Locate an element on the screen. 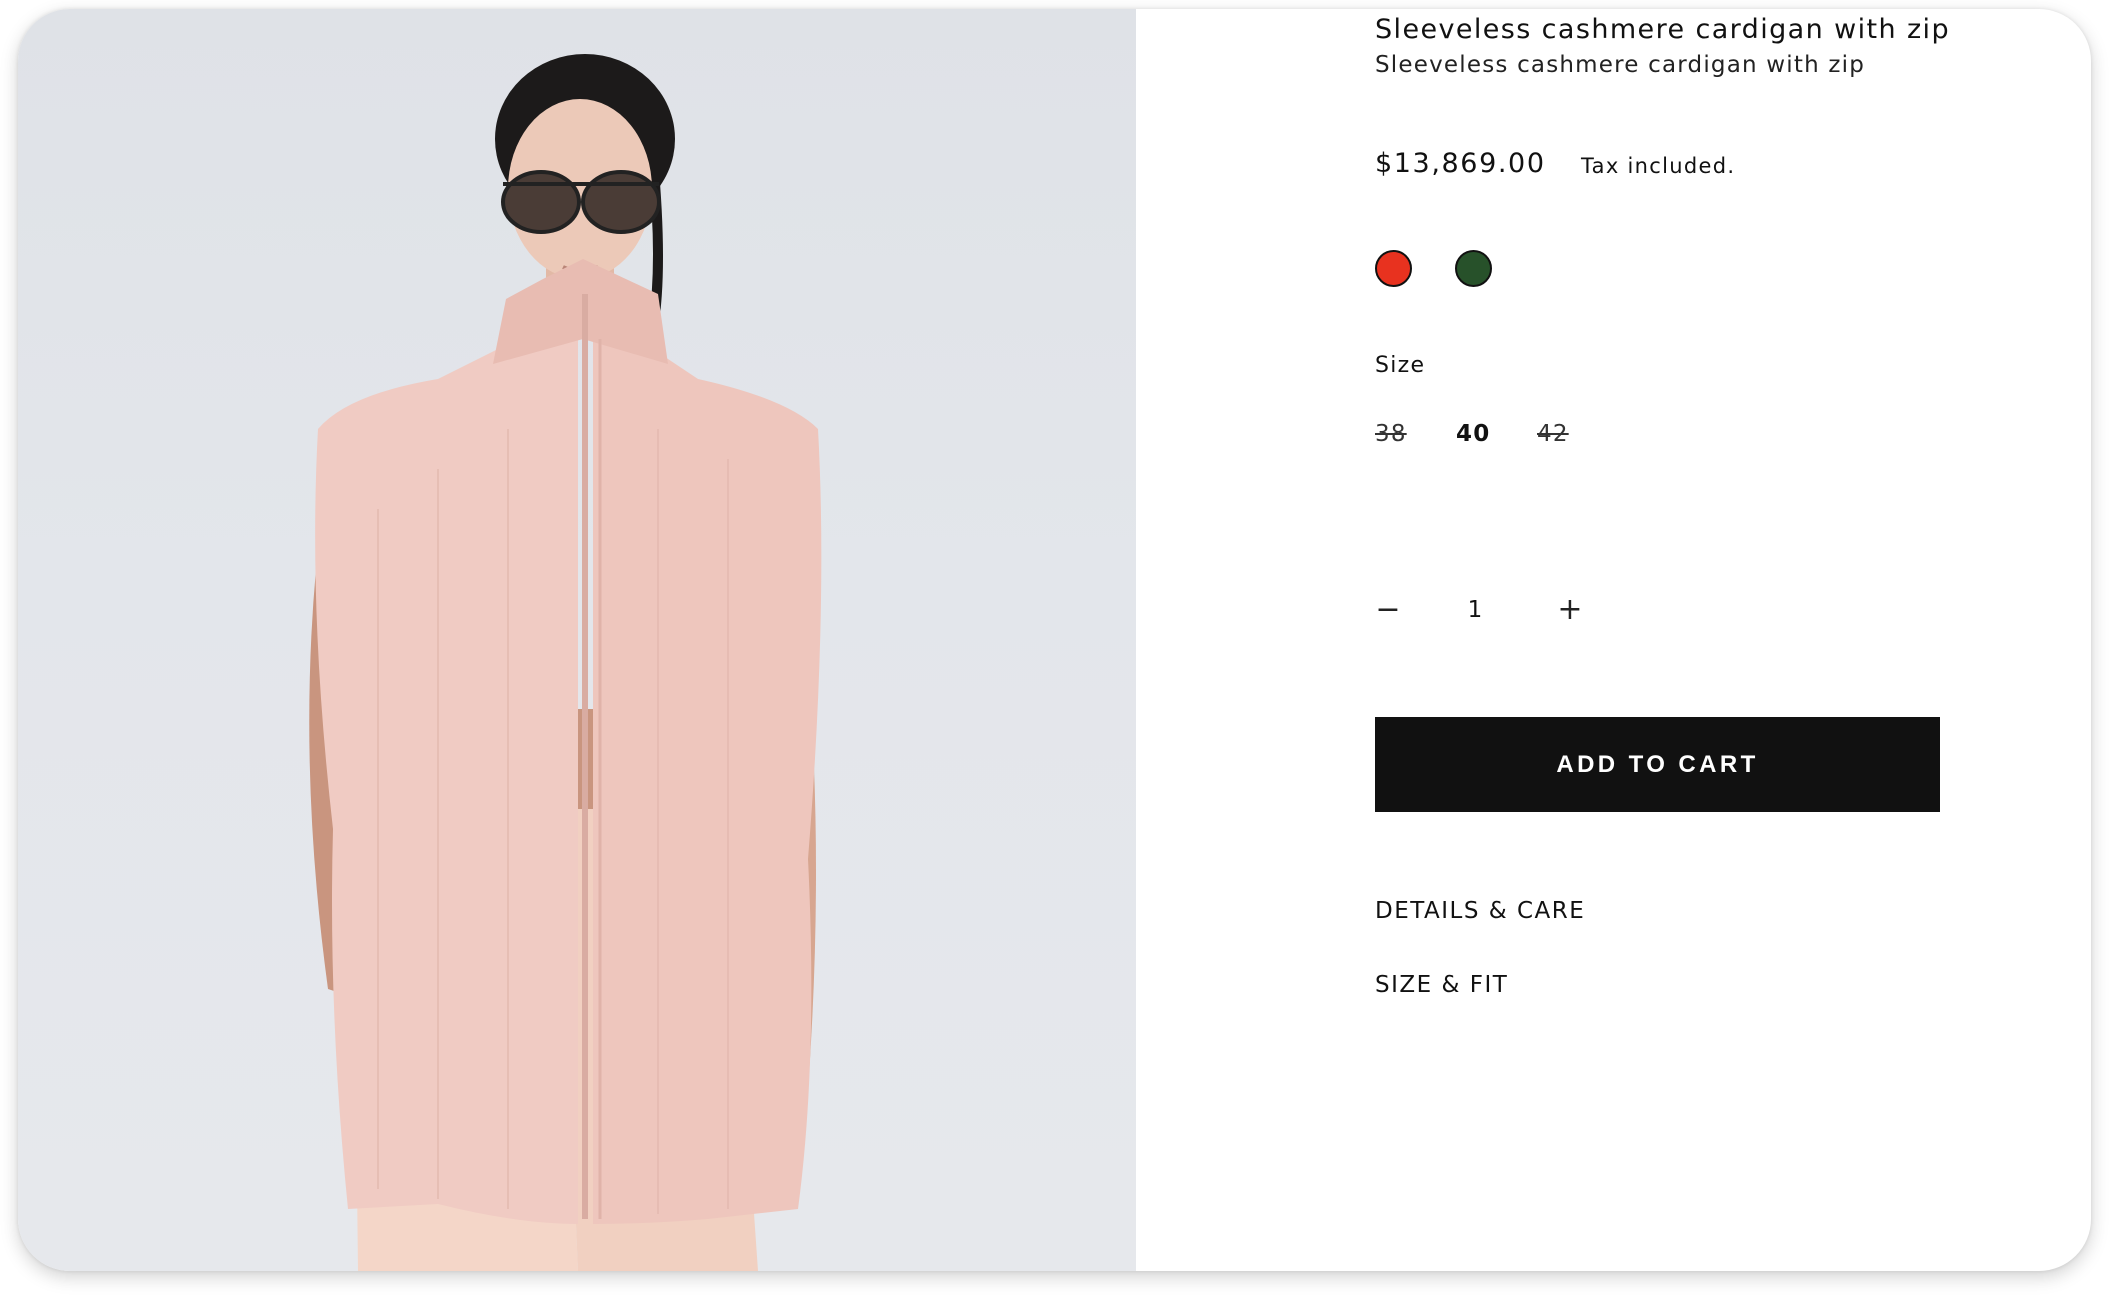 The width and height of the screenshot is (2110, 1301). add-to-cart-label: ADD TO CART is located at coordinates (1657, 764).